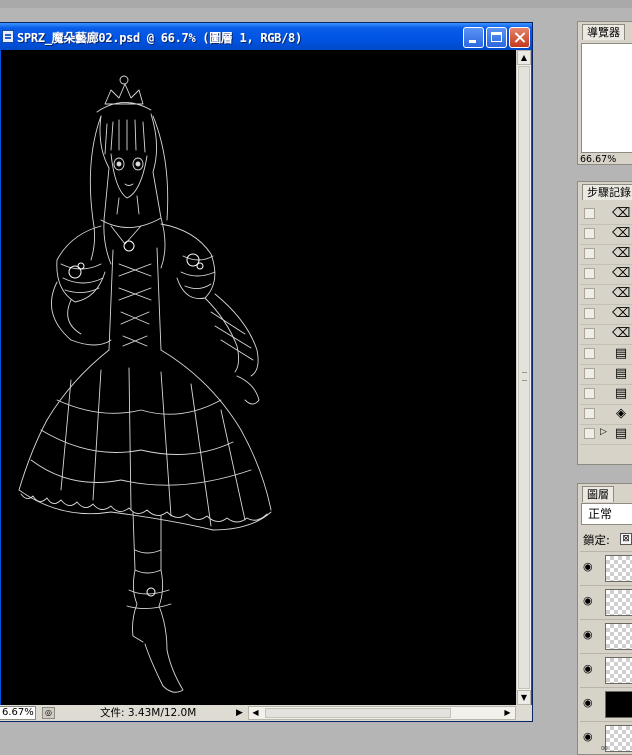  What do you see at coordinates (358, 713) in the screenshot?
I see `horizontal-scroll-thumb` at bounding box center [358, 713].